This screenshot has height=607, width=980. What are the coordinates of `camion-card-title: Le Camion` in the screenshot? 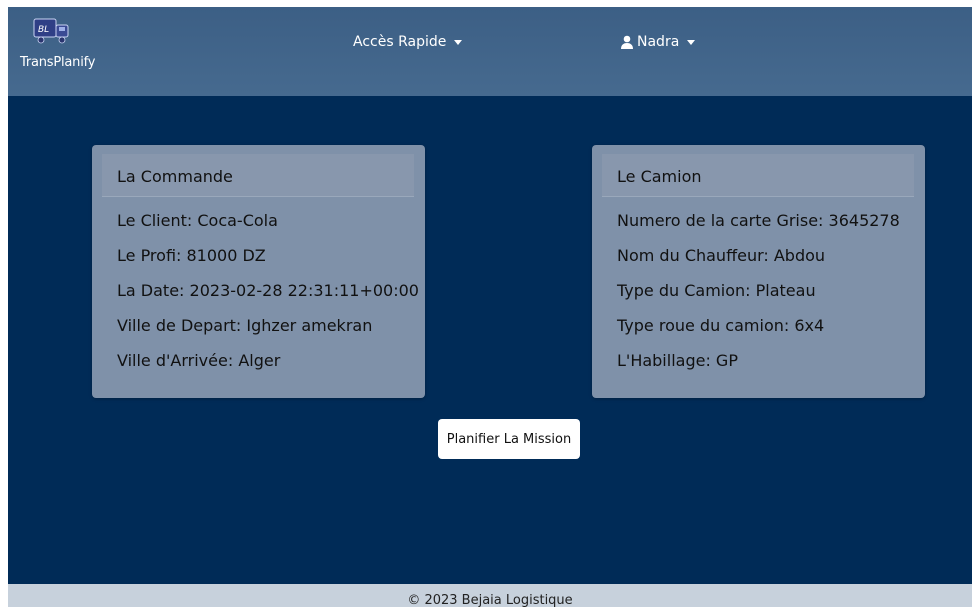 It's located at (758, 175).